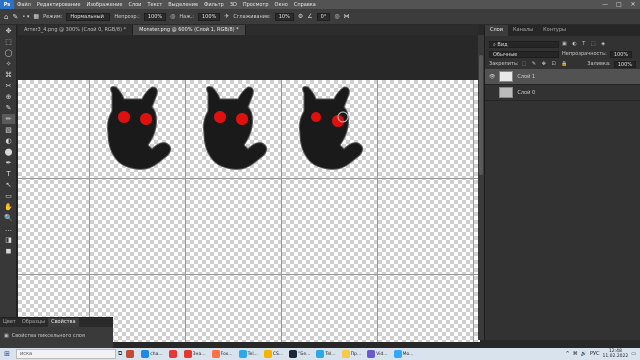 Image resolution: width=640 pixels, height=360 pixels. Describe the element at coordinates (523, 30) in the screenshot. I see `tab-channels: Каналы` at that location.